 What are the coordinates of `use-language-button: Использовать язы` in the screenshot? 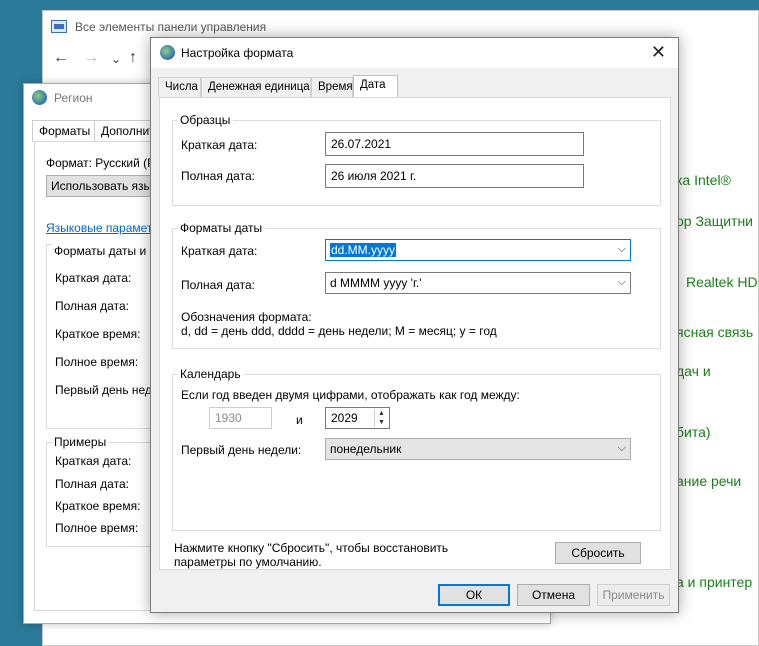 It's located at (106, 186).